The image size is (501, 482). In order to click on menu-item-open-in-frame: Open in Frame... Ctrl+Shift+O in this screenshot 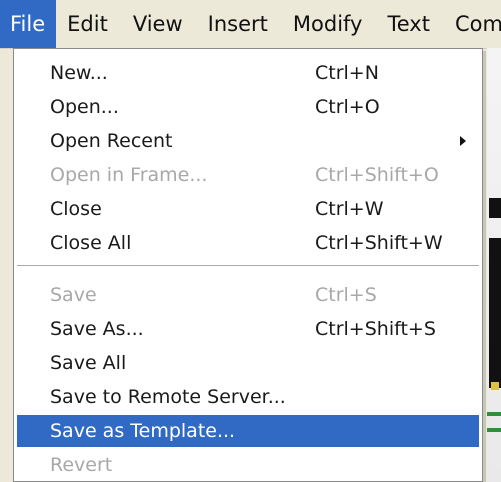, I will do `click(248, 175)`.